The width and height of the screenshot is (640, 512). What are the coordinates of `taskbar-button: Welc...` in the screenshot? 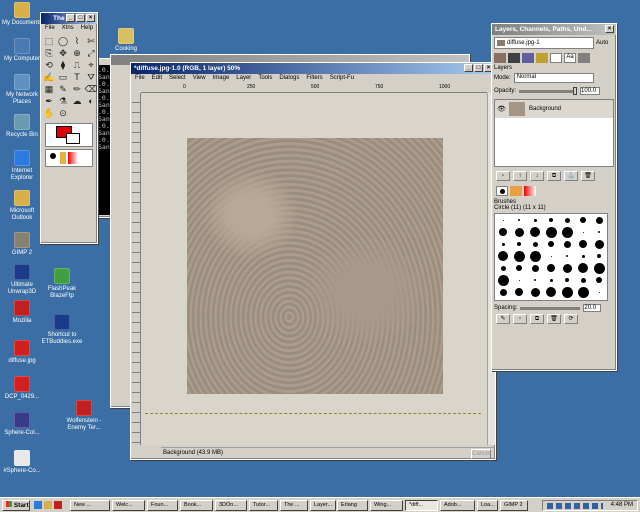 It's located at (128, 505).